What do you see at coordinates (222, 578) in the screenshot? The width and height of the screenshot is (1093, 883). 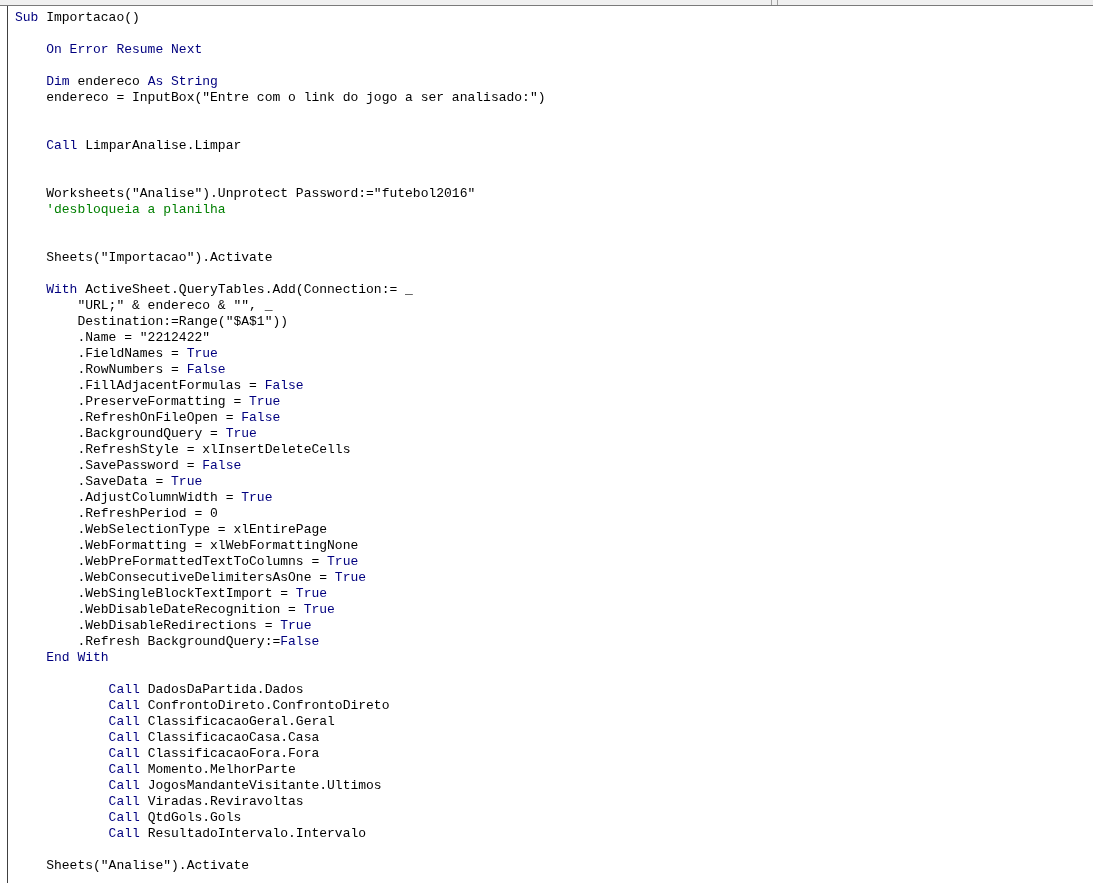 I see `code-line: .WebConsecutiveDelimitersAsOne = True` at bounding box center [222, 578].